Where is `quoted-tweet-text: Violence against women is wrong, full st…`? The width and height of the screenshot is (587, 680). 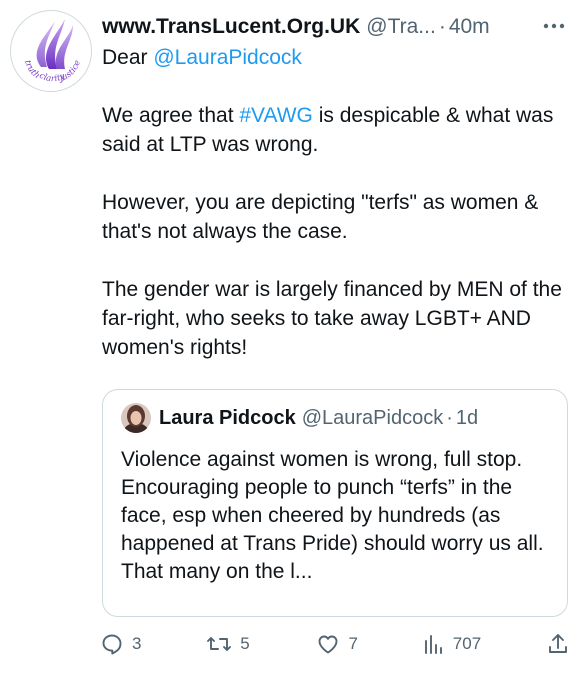 quoted-tweet-text: Violence against women is wrong, full st… is located at coordinates (332, 515).